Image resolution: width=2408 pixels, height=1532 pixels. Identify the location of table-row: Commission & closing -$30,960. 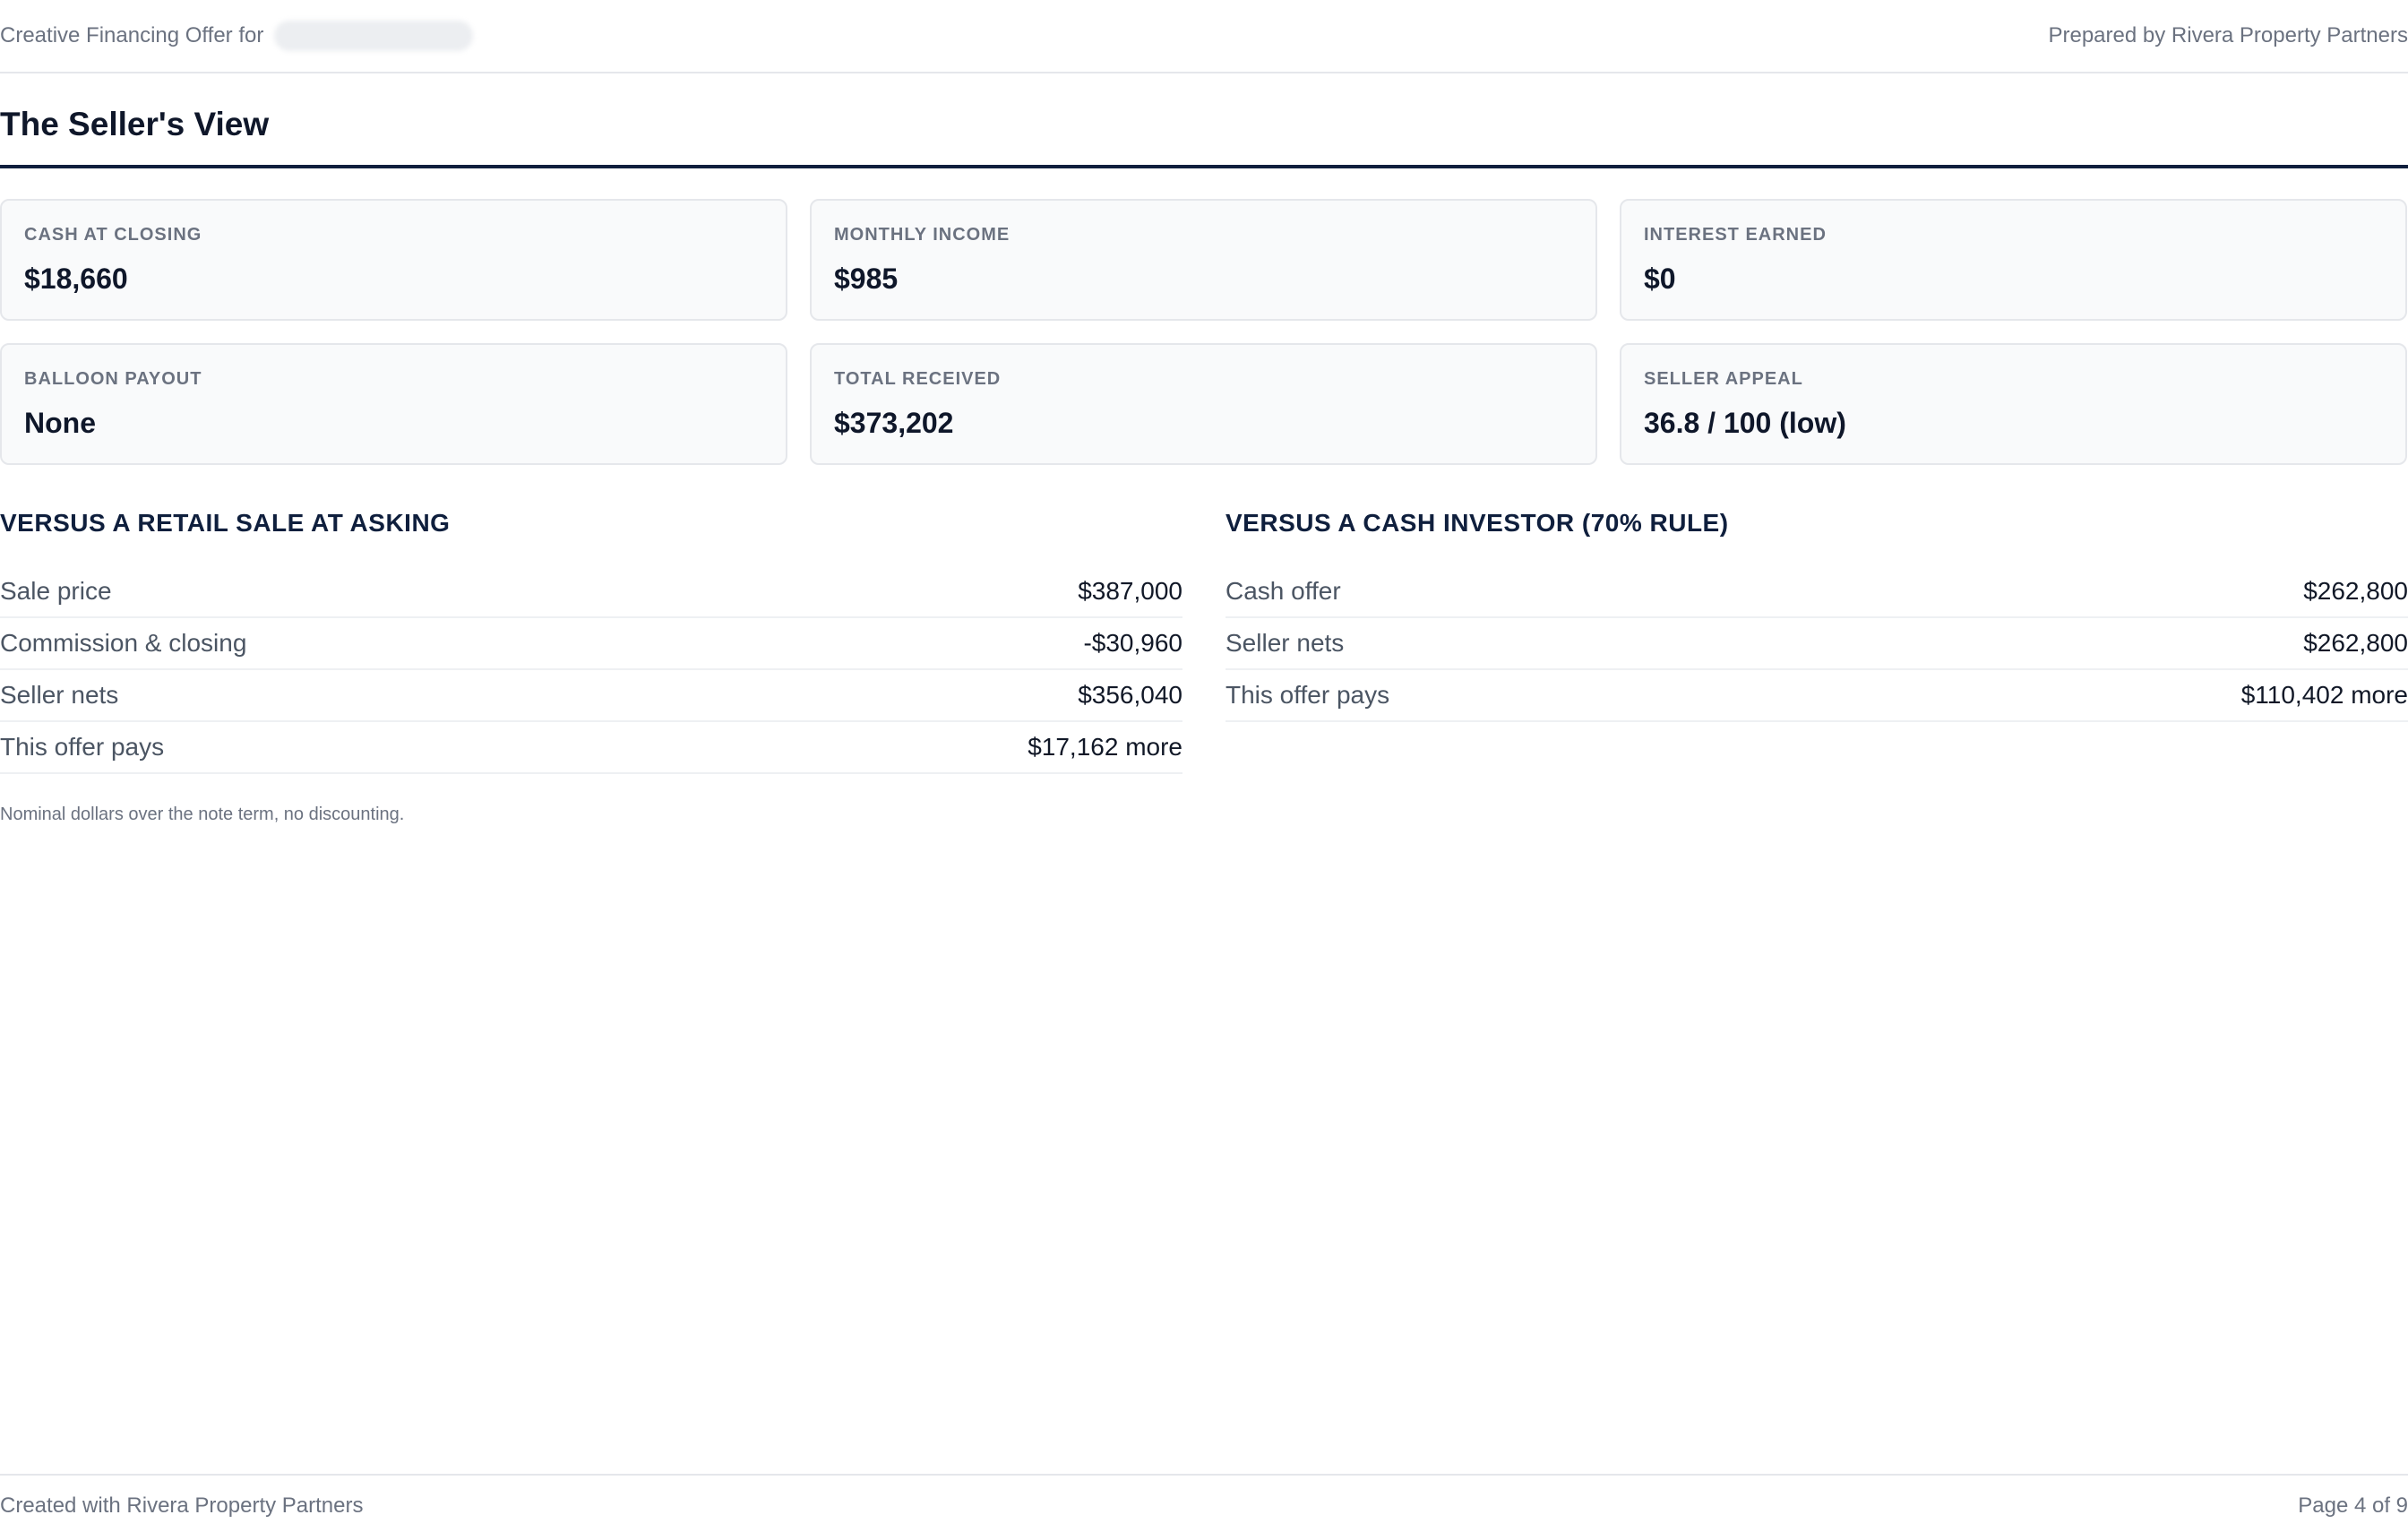
(591, 644).